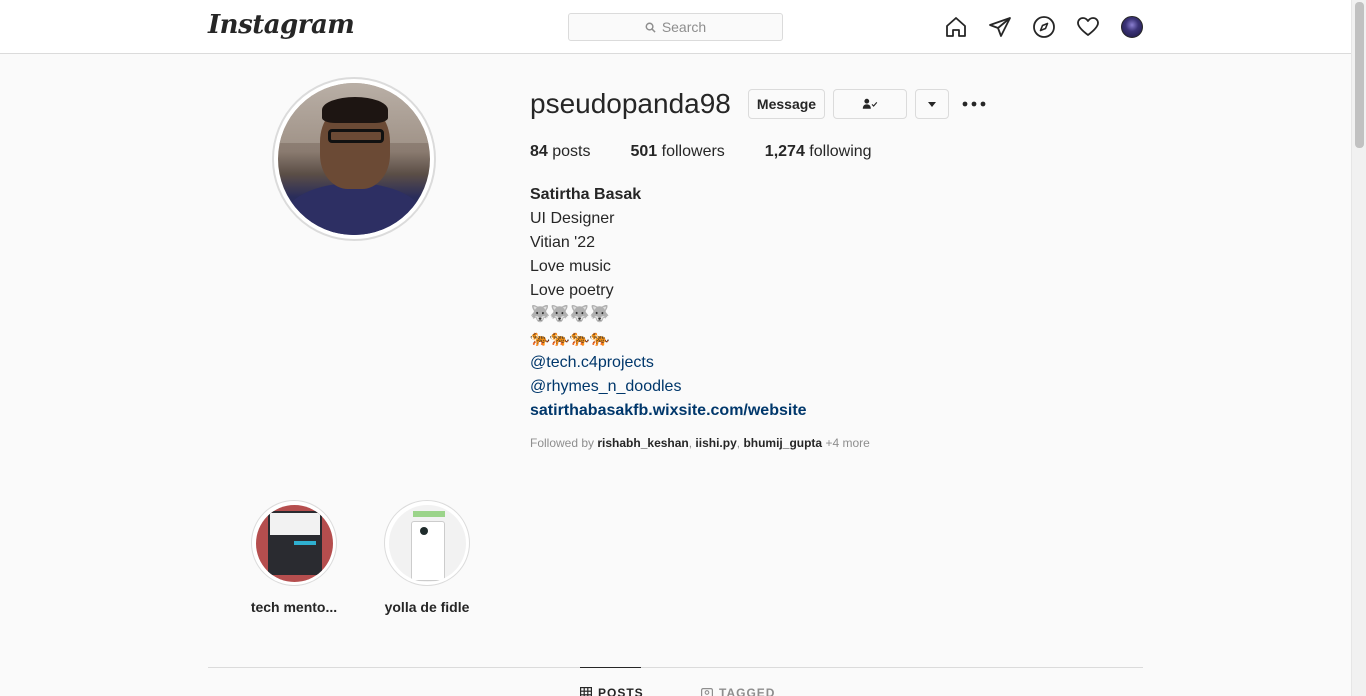 The width and height of the screenshot is (1366, 696). Describe the element at coordinates (650, 27) in the screenshot. I see `search-icon` at that location.